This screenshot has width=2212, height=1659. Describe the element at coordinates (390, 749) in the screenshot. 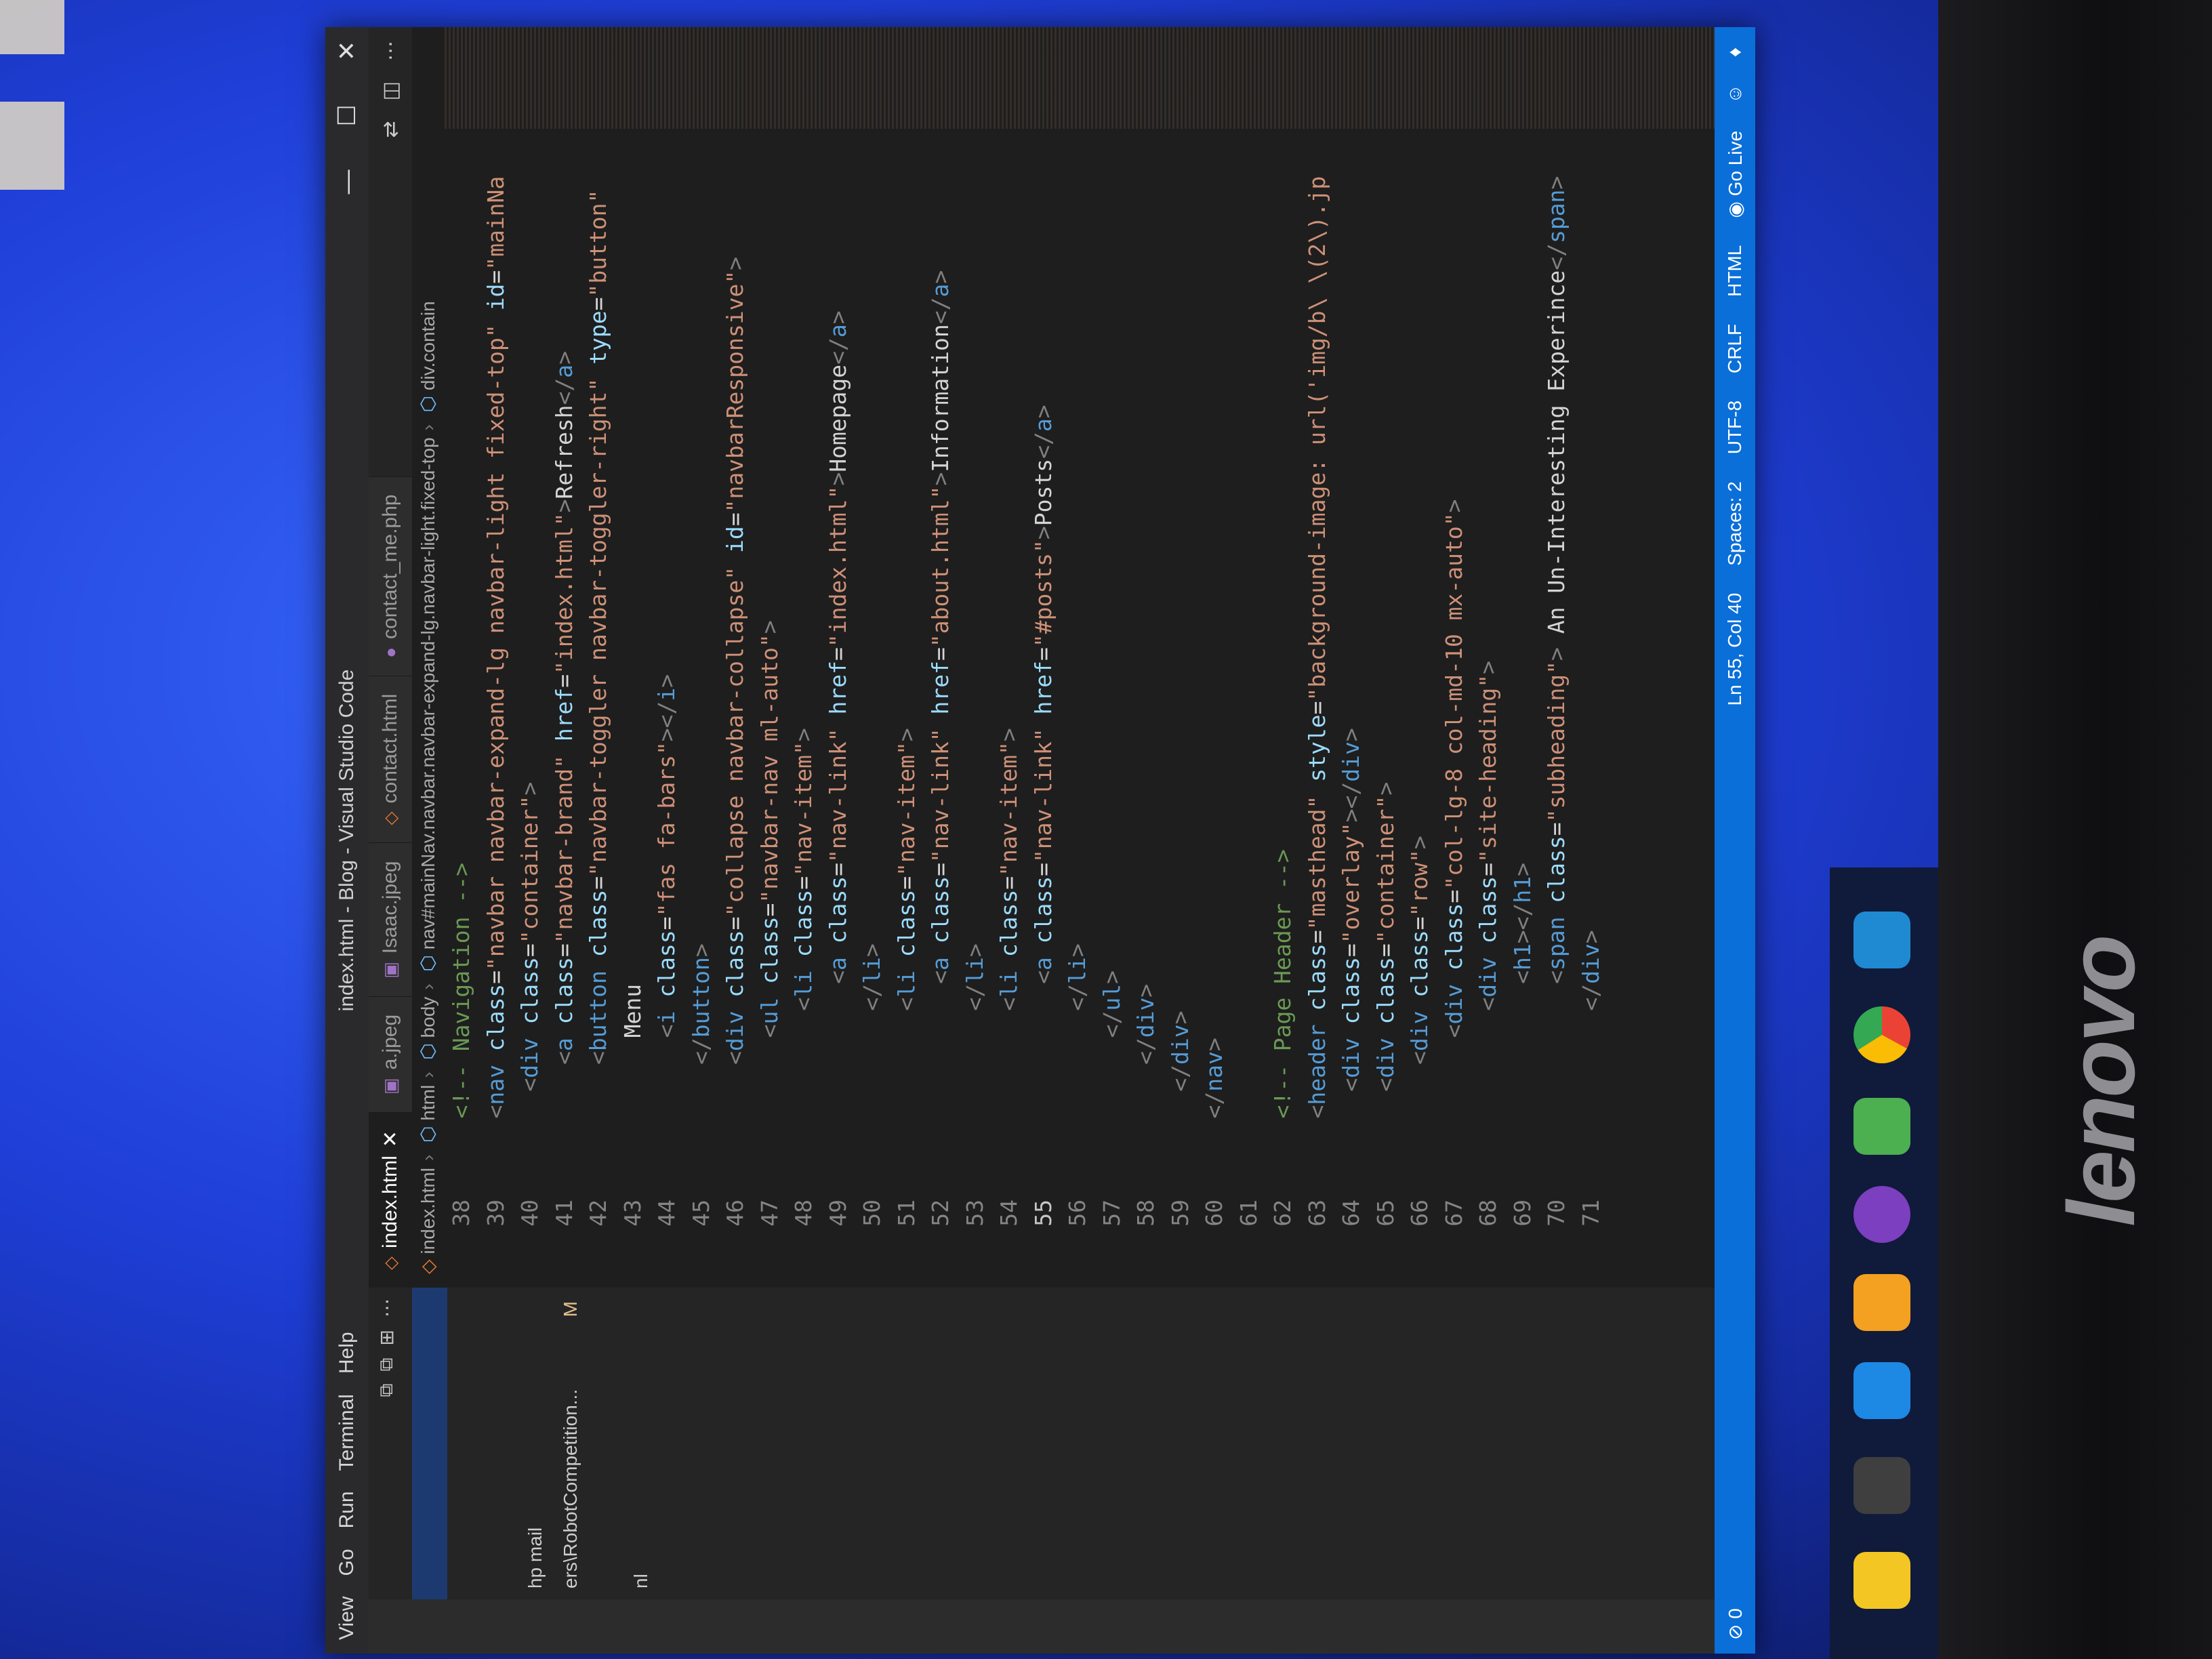

I see `tab-label: contact.html` at that location.